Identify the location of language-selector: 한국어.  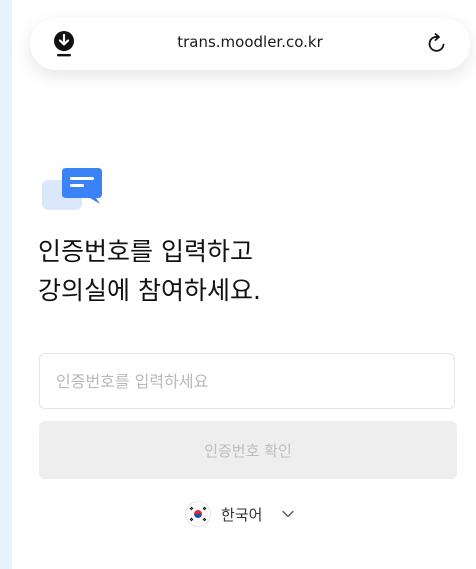
(240, 514).